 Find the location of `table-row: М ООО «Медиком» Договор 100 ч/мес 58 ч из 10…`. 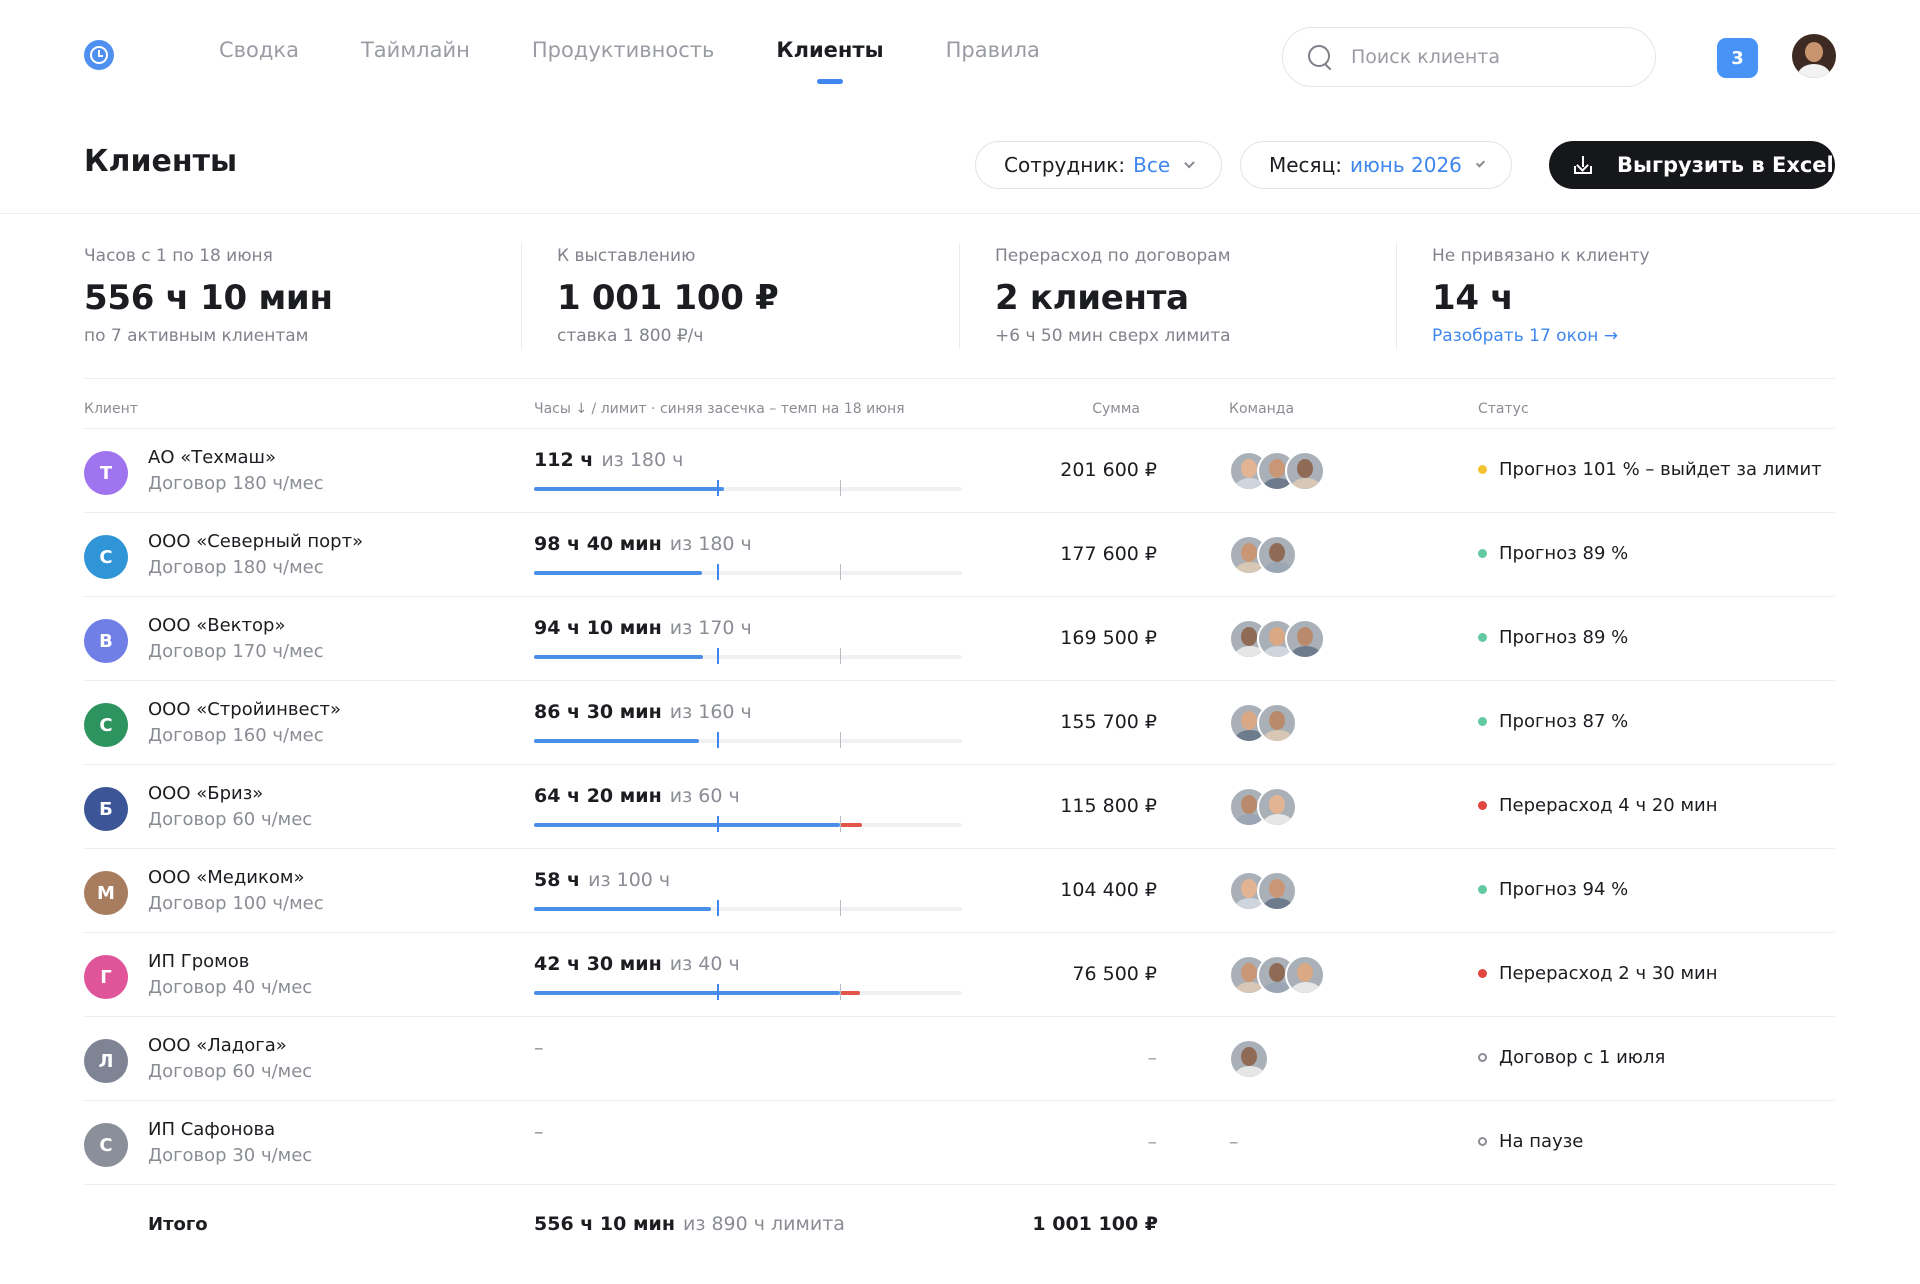

table-row: М ООО «Медиком» Договор 100 ч/мес 58 ч из 10… is located at coordinates (959, 891).